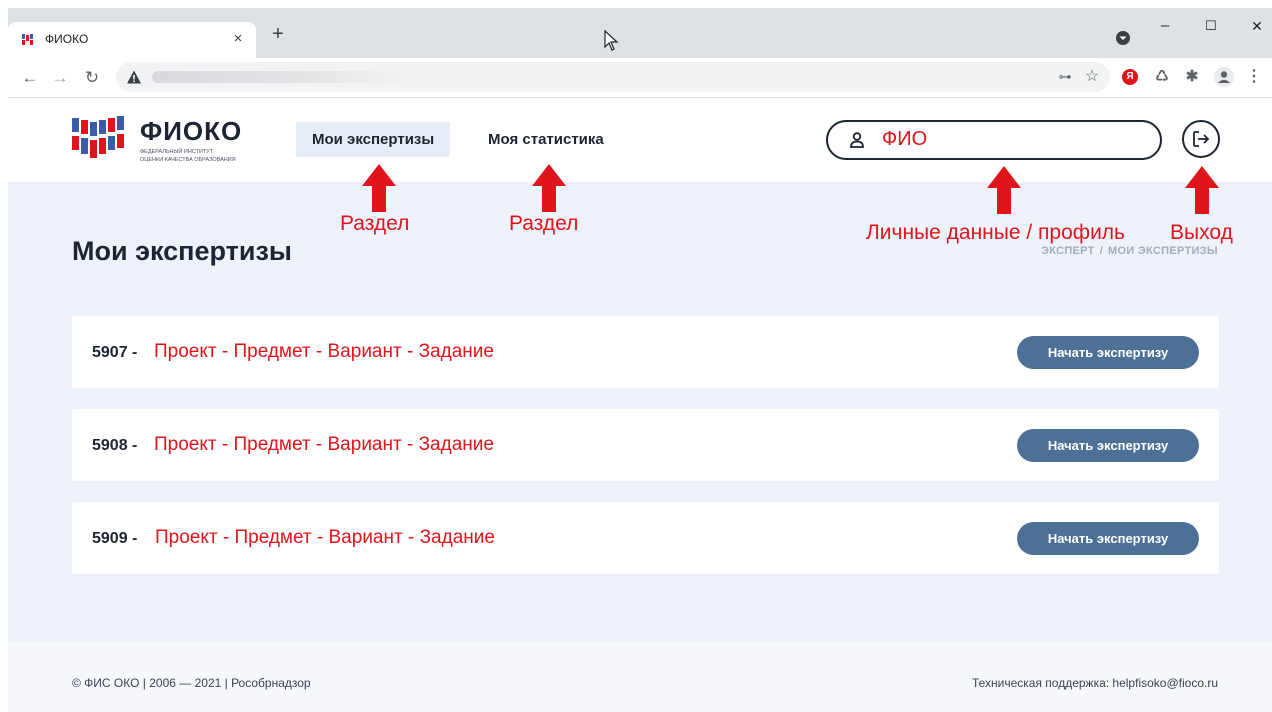  What do you see at coordinates (238, 39) in the screenshot?
I see `close-tab-icon: ×` at bounding box center [238, 39].